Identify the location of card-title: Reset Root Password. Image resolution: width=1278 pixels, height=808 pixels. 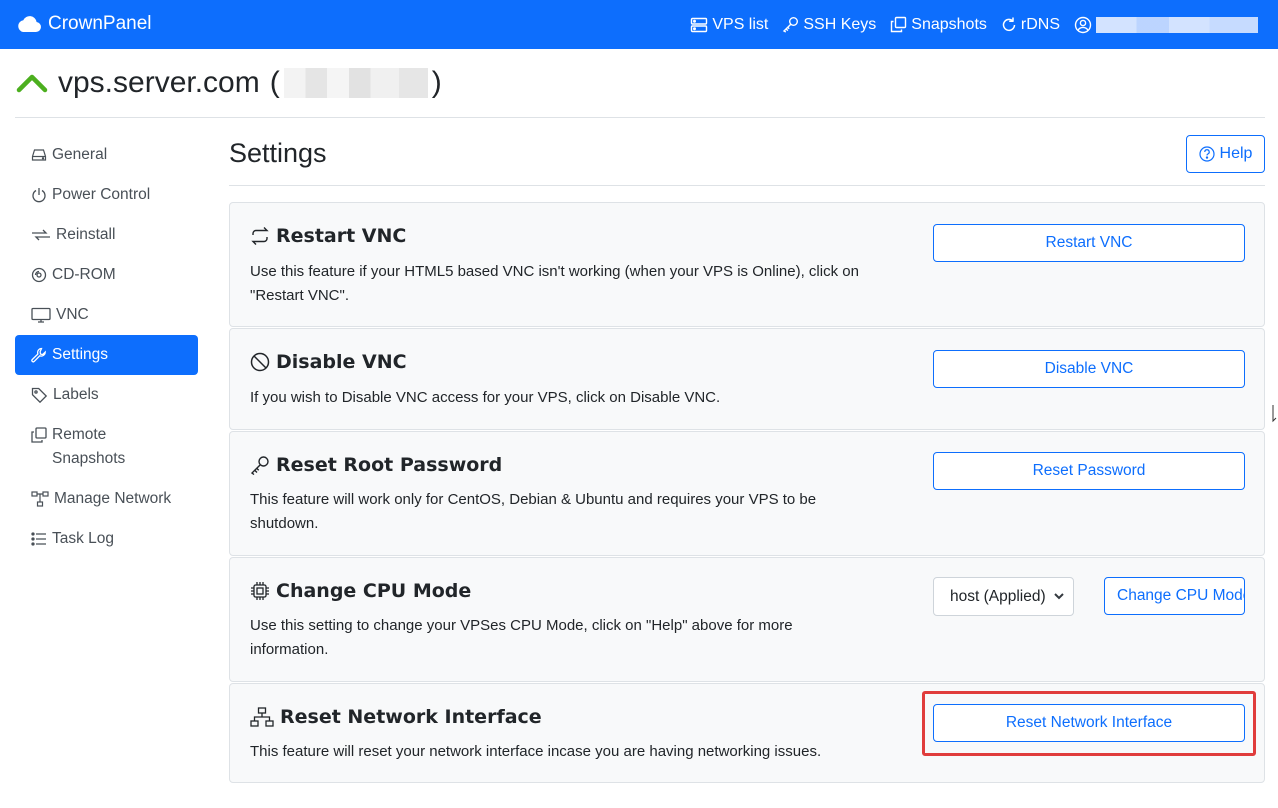
(376, 465).